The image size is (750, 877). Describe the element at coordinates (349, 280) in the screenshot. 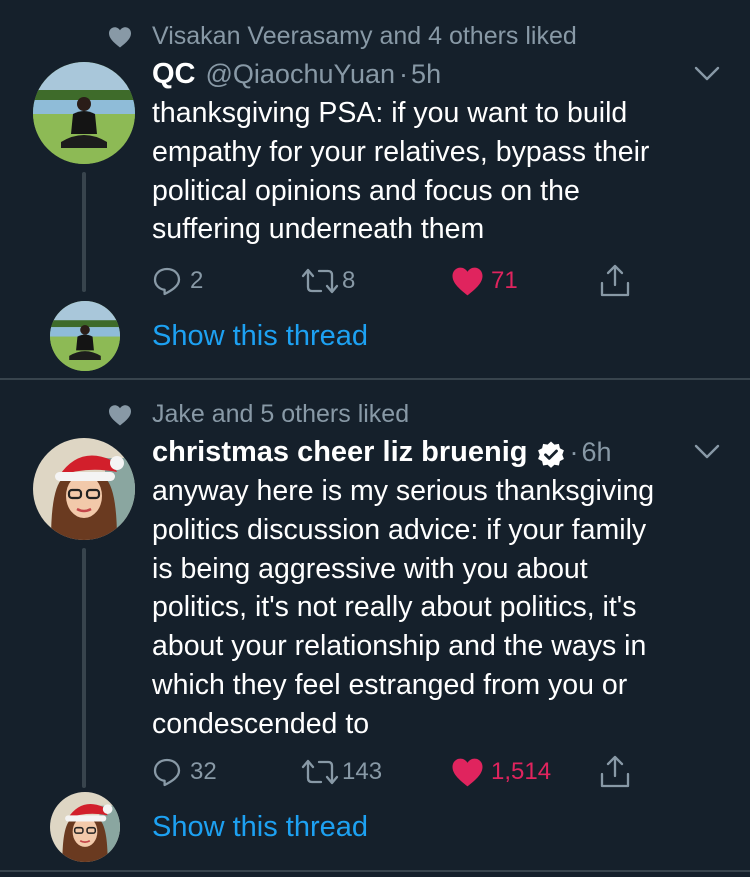

I see `retweet-count: 8` at that location.